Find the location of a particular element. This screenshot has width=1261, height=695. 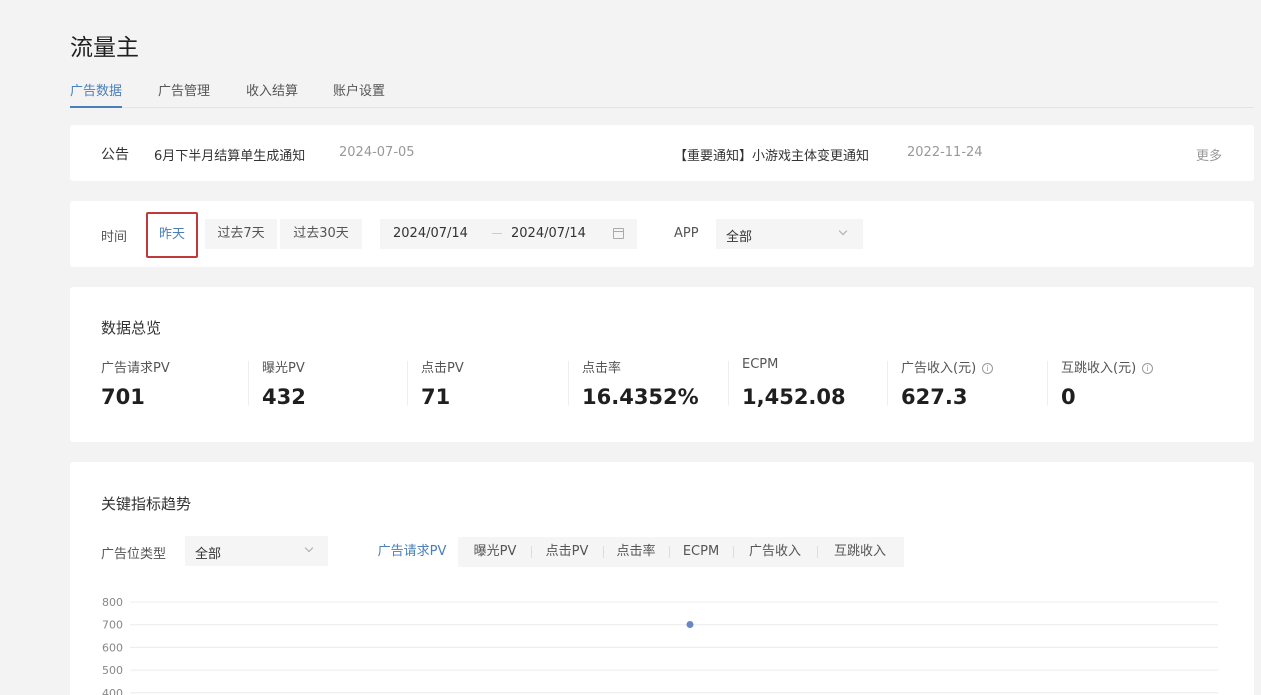

tab-account-settings: 账户设置 is located at coordinates (359, 93).